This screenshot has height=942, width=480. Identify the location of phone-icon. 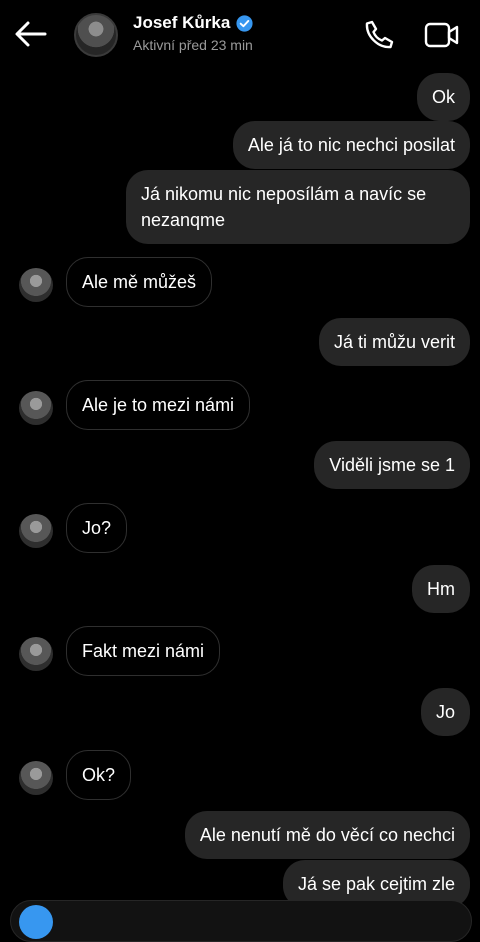
(379, 35).